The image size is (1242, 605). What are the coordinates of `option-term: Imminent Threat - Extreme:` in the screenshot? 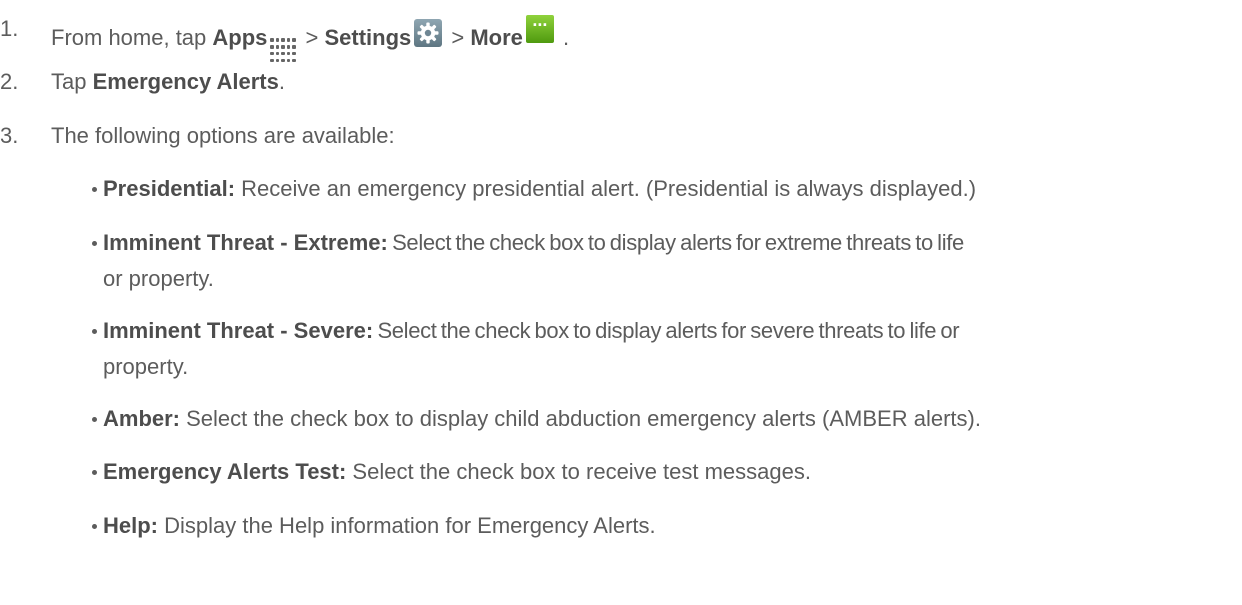 It's located at (245, 242).